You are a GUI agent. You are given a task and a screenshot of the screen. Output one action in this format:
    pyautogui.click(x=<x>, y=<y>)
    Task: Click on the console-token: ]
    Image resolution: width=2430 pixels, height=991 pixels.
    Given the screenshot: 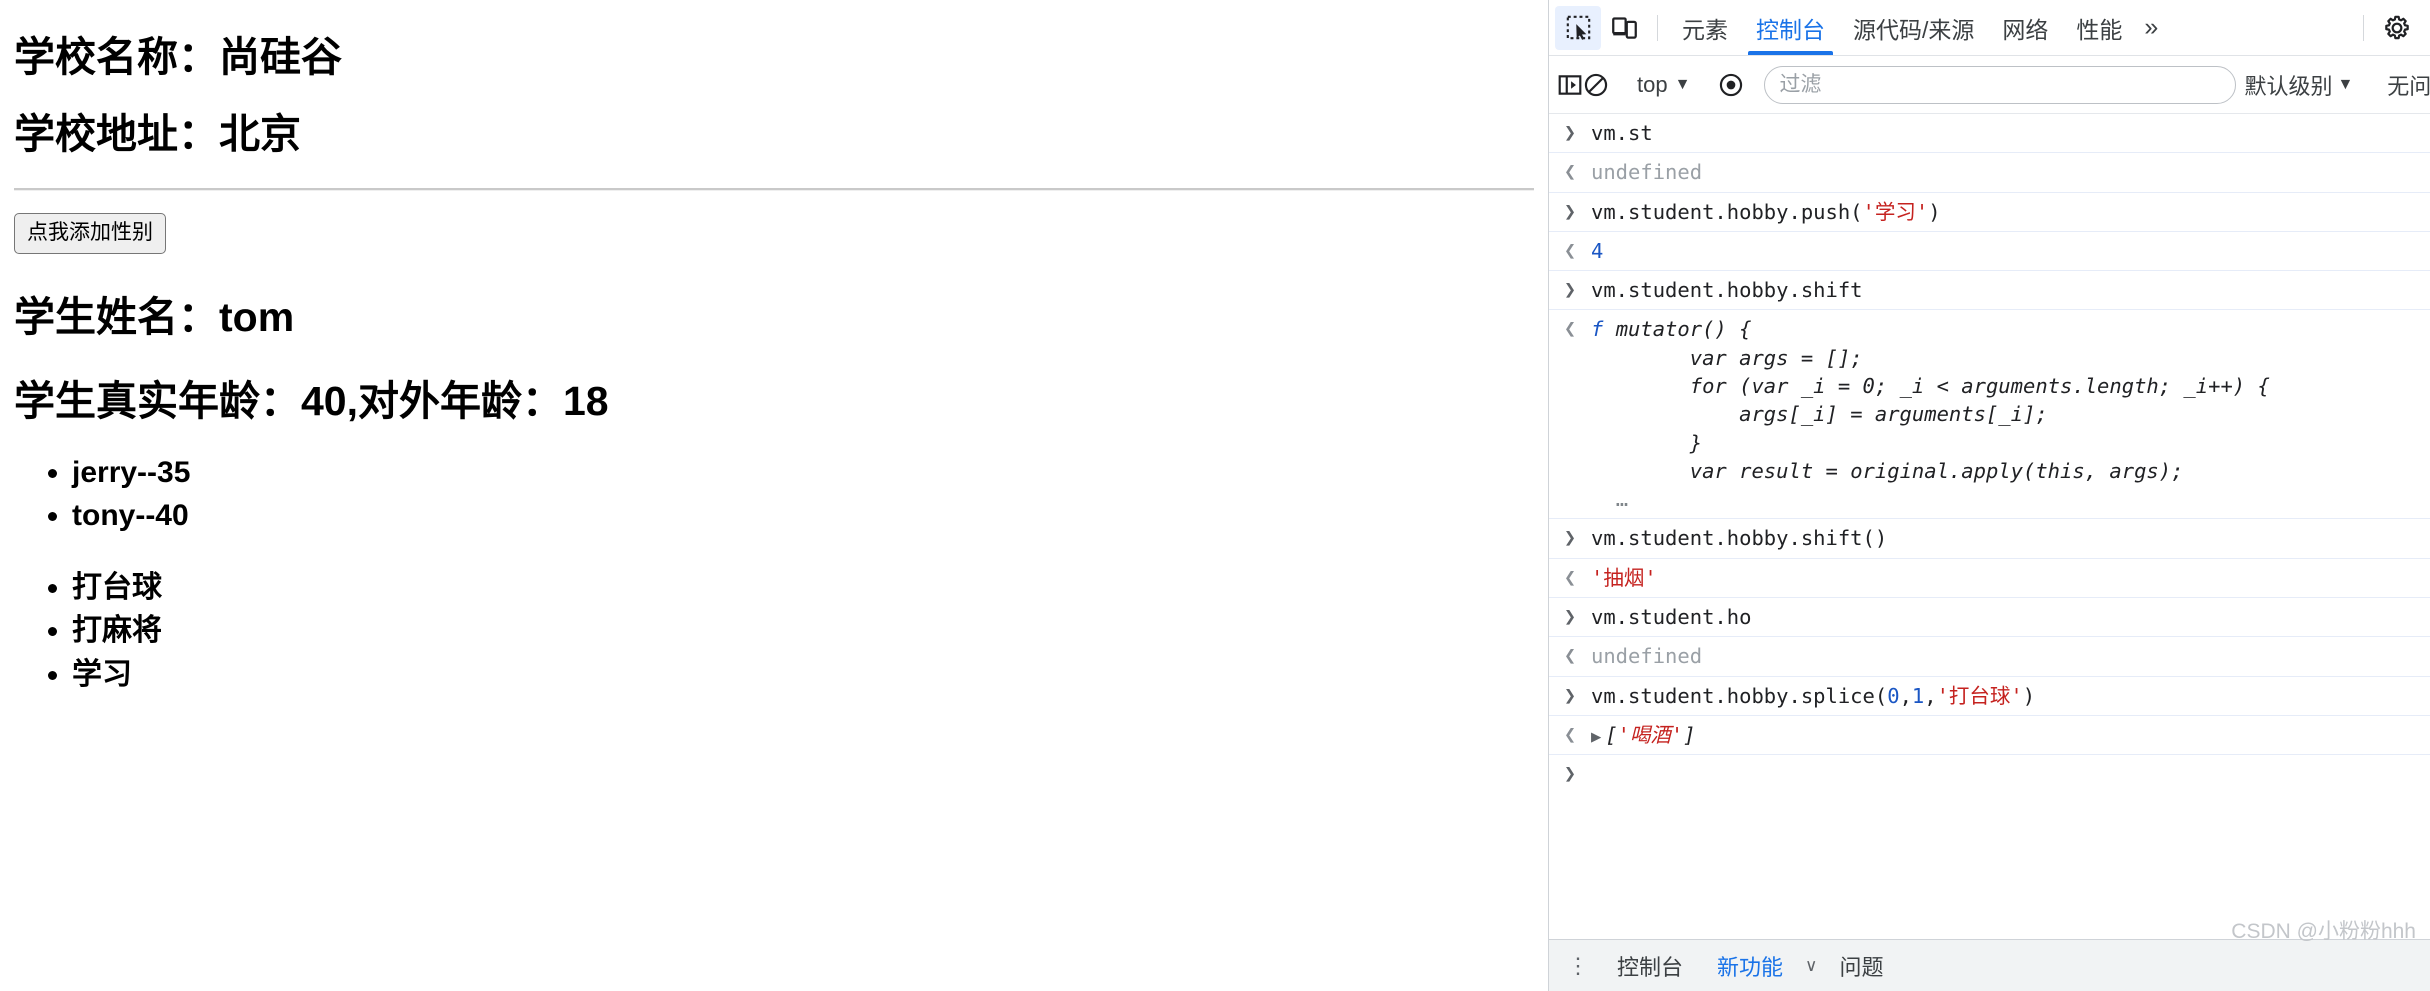 What is the action you would take?
    pyautogui.click(x=1689, y=734)
    